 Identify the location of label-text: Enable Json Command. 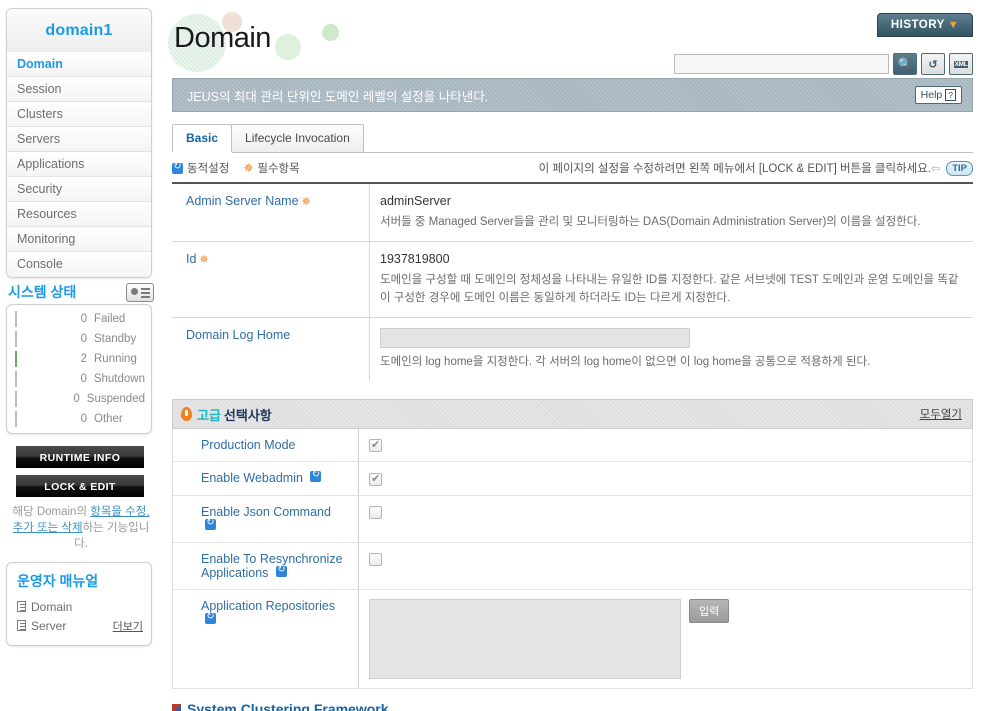
(266, 511).